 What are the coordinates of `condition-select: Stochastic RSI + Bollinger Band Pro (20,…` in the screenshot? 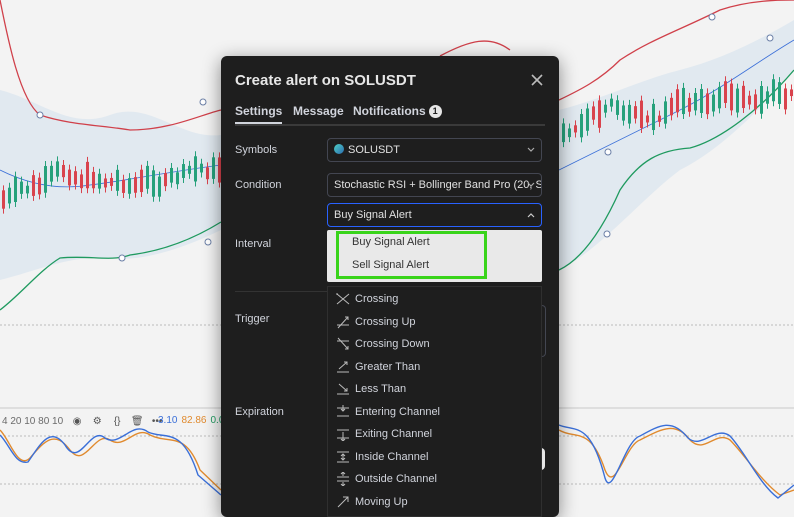 It's located at (434, 185).